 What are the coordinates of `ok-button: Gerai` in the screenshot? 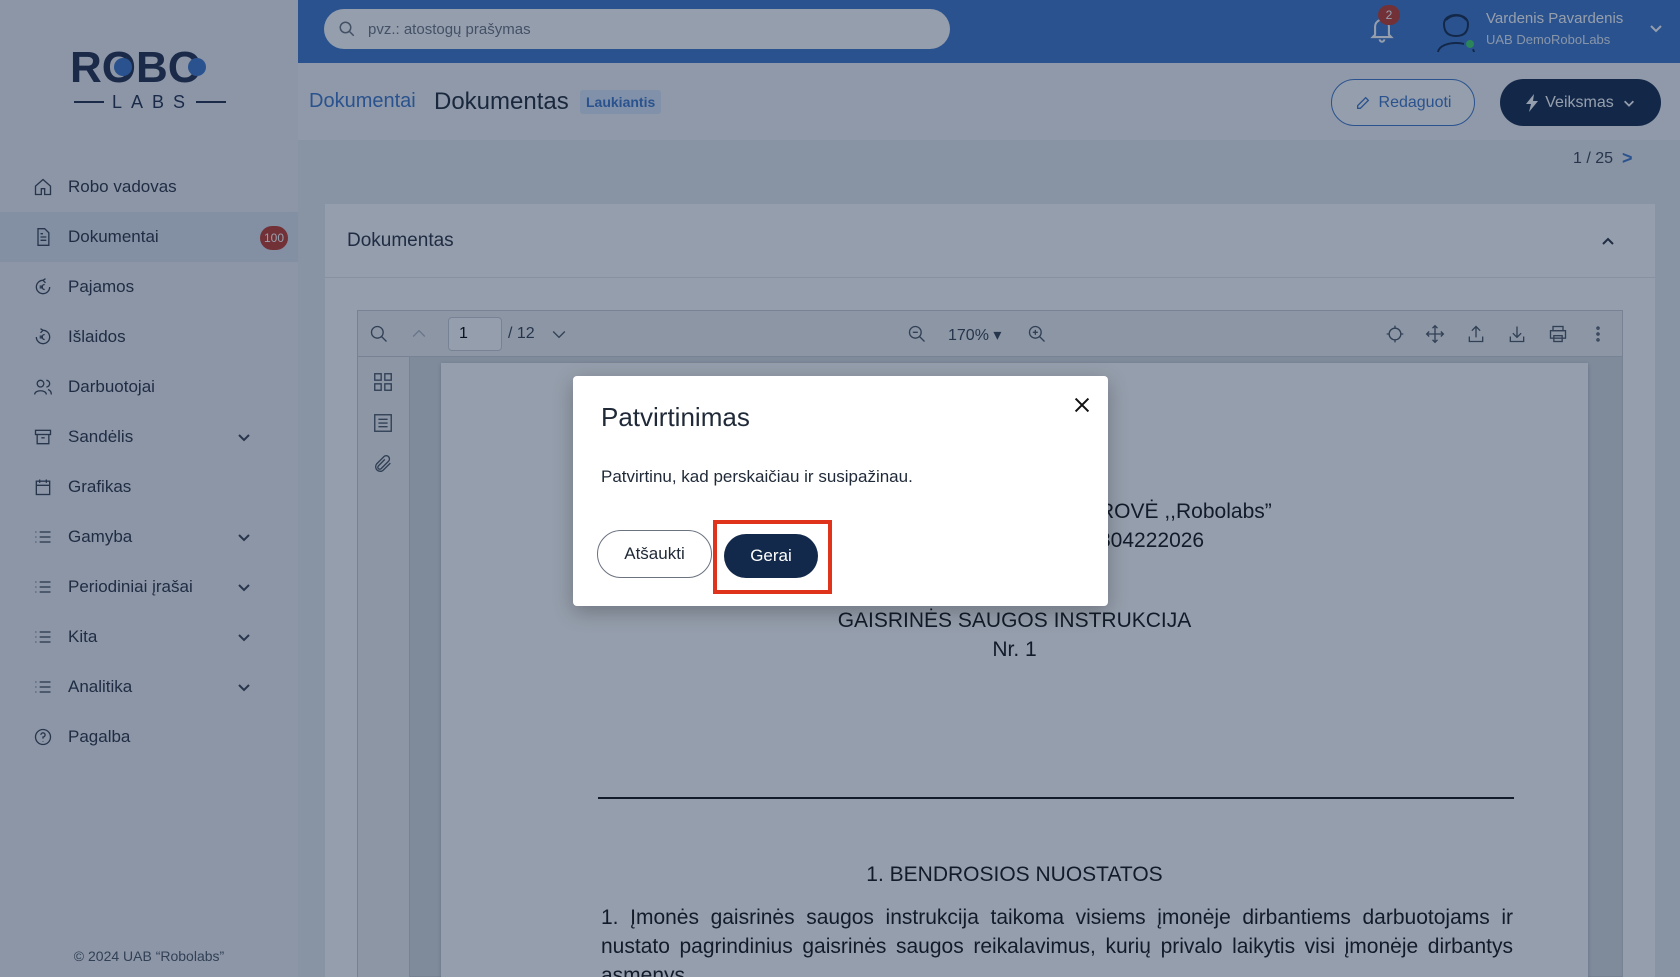 It's located at (771, 556).